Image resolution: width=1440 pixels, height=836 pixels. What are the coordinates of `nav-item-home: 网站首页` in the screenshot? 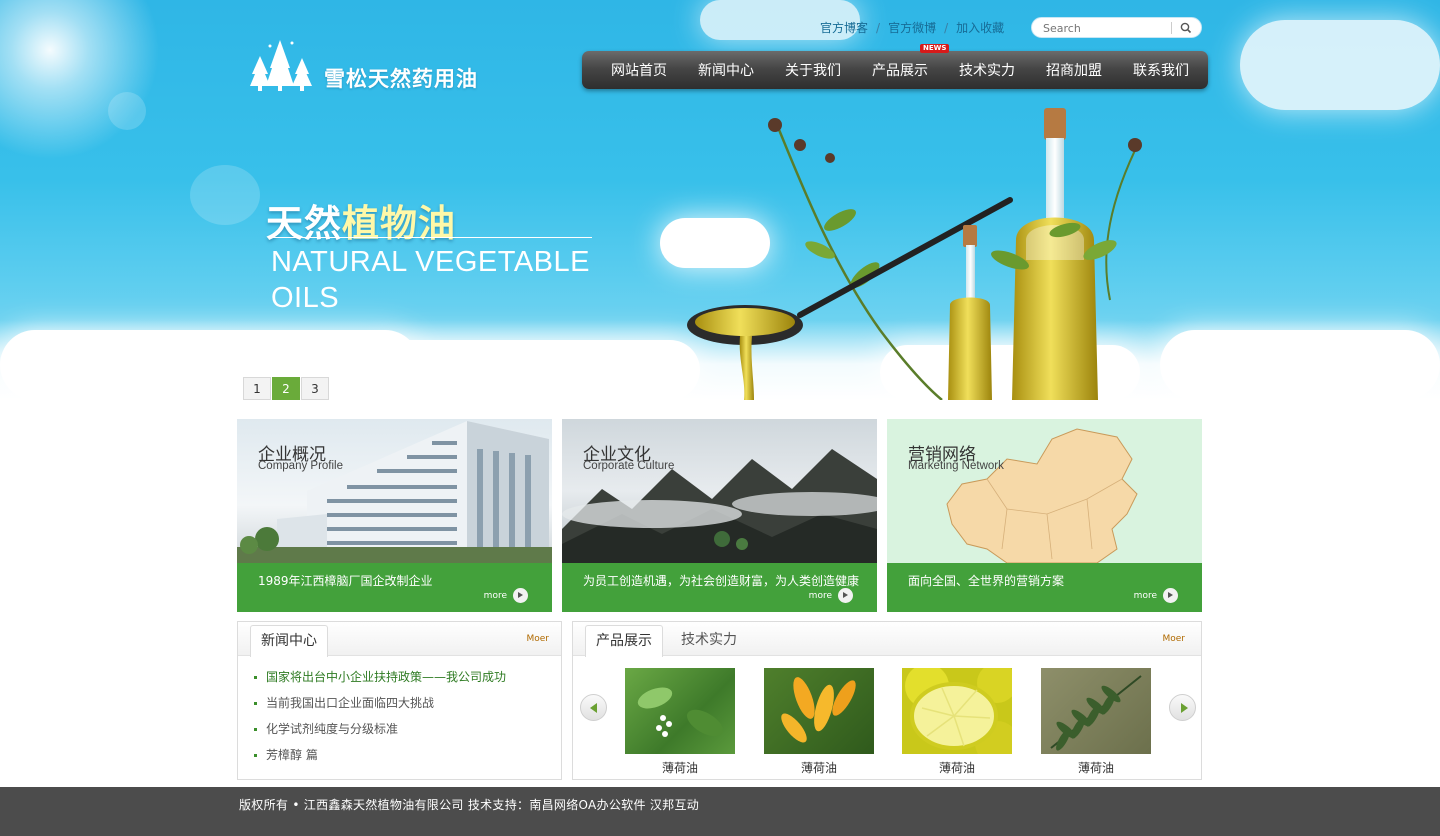 It's located at (639, 70).